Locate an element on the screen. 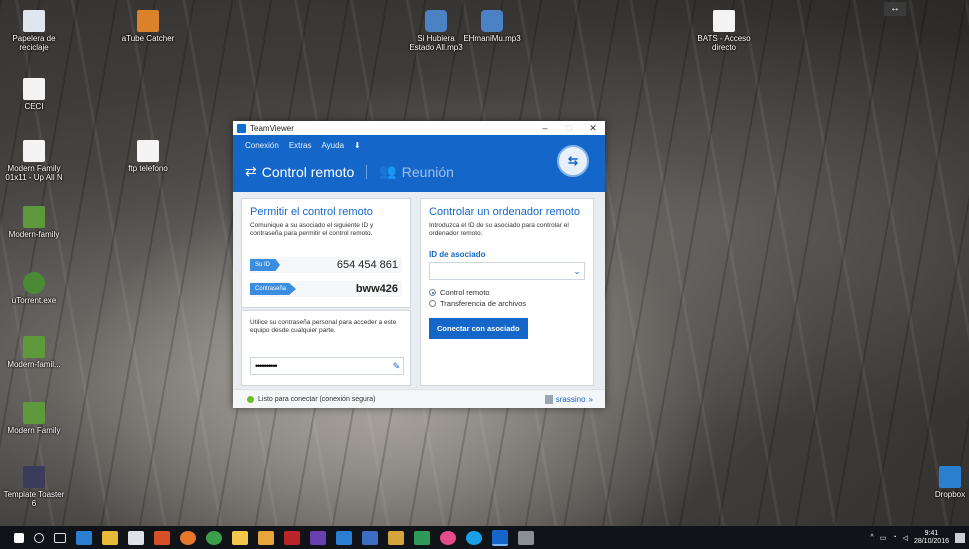 The image size is (969, 549). system-tray: ^ ▭ ◔ ◁ 9:41 28/10/2016 is located at coordinates (917, 537).